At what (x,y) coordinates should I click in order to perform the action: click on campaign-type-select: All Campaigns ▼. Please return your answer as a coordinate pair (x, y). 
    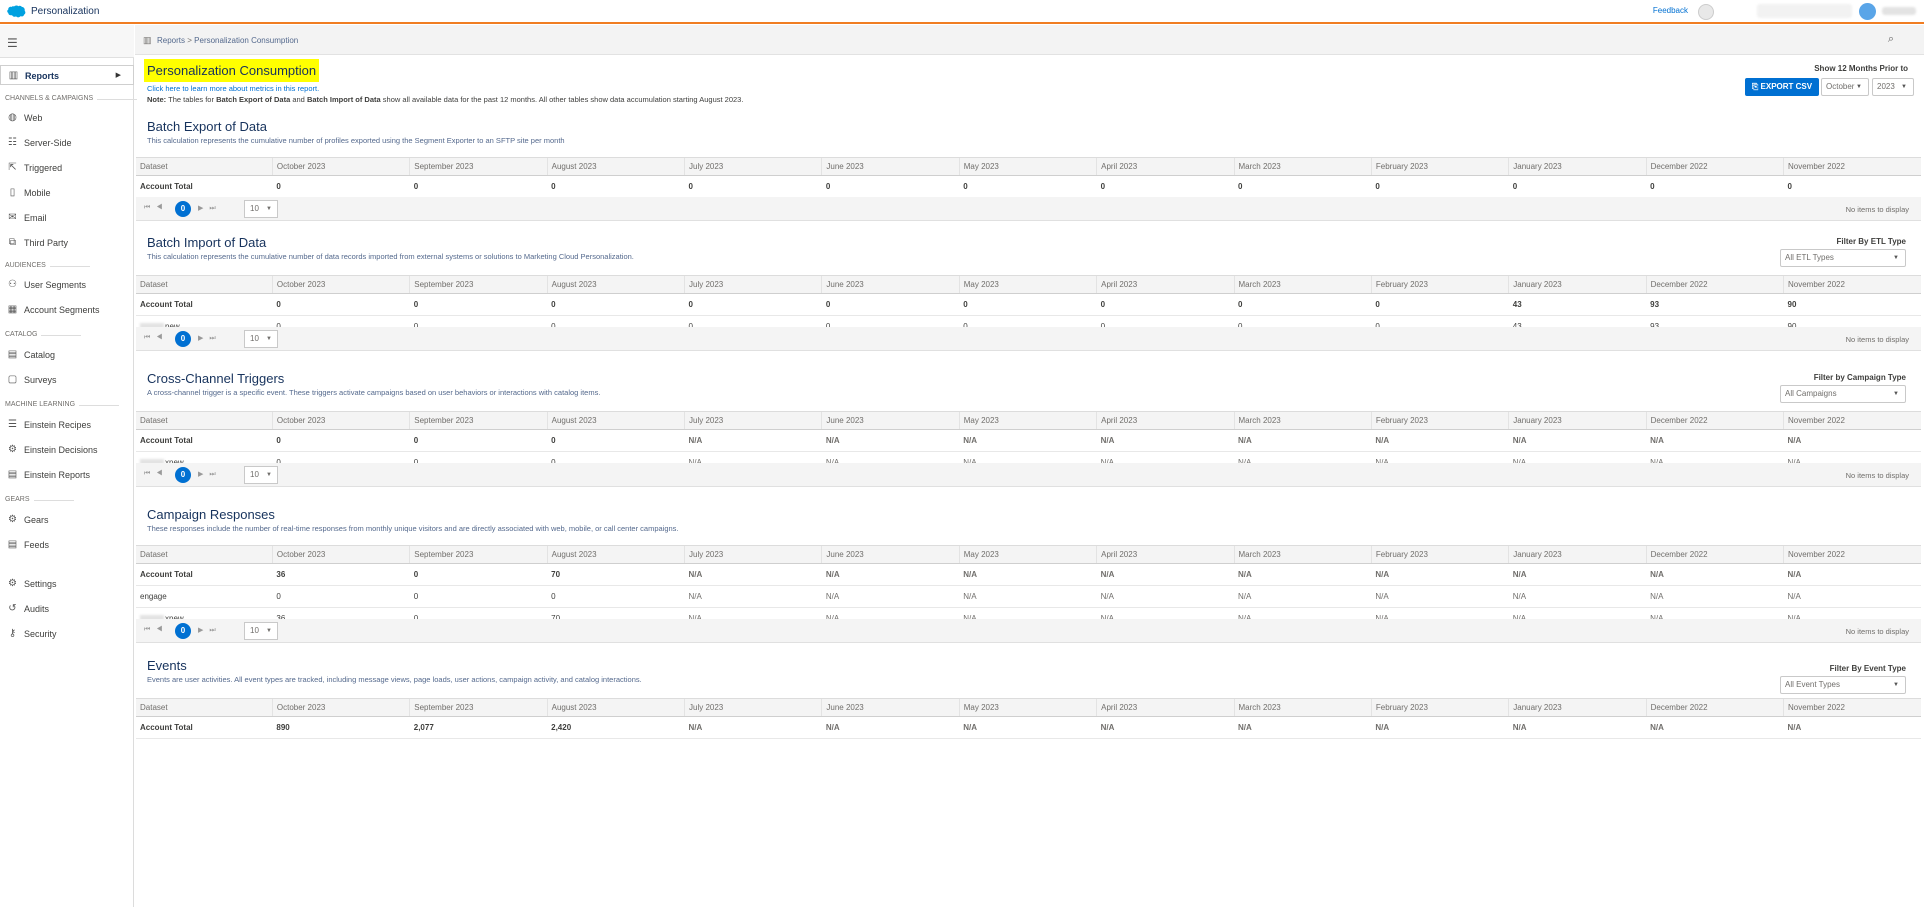
    Looking at the image, I should click on (1843, 394).